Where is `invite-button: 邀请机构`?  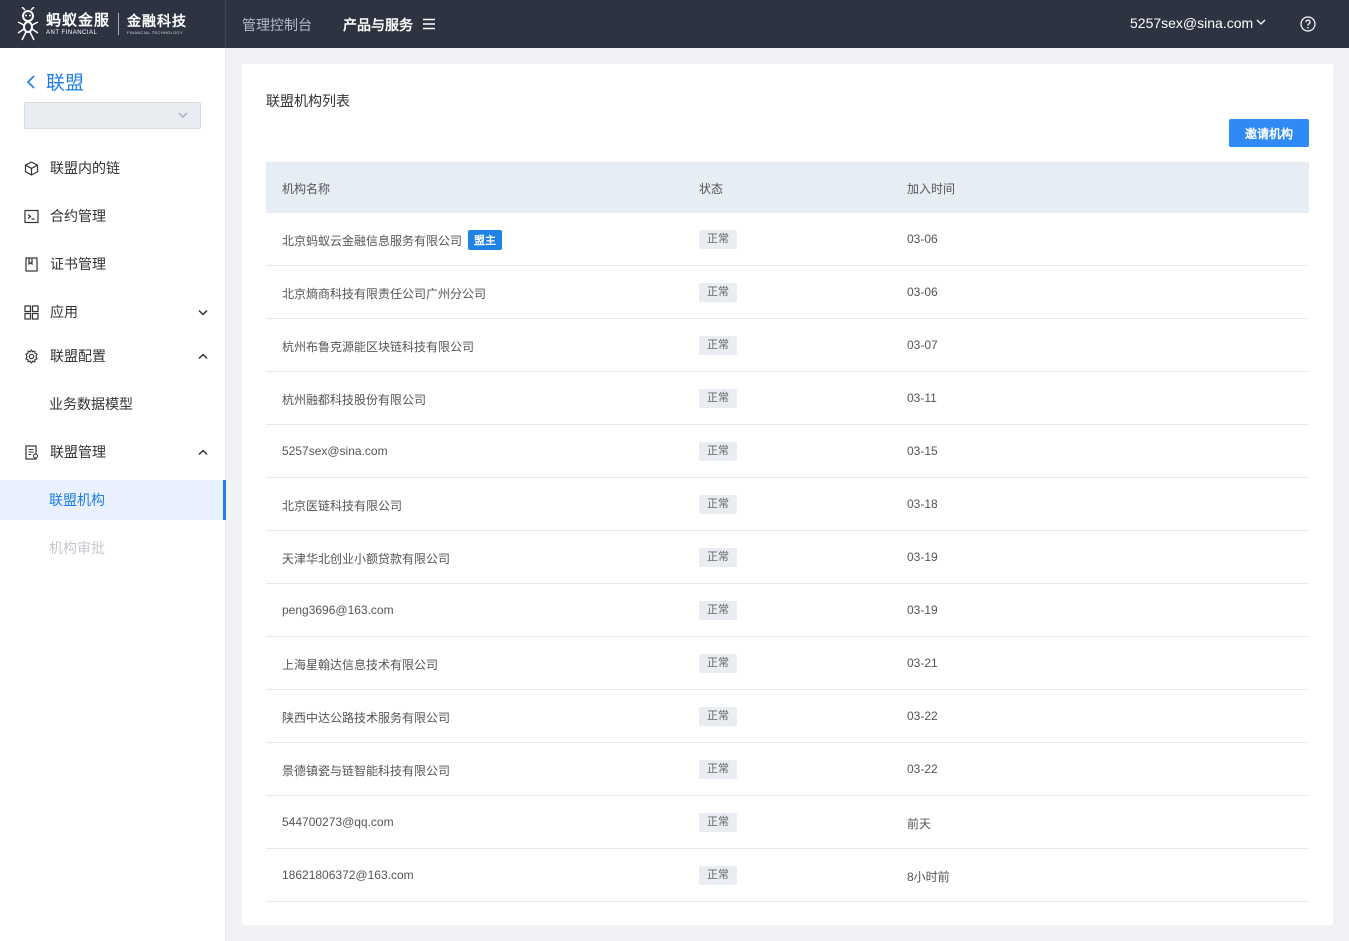
invite-button: 邀请机构 is located at coordinates (1269, 133).